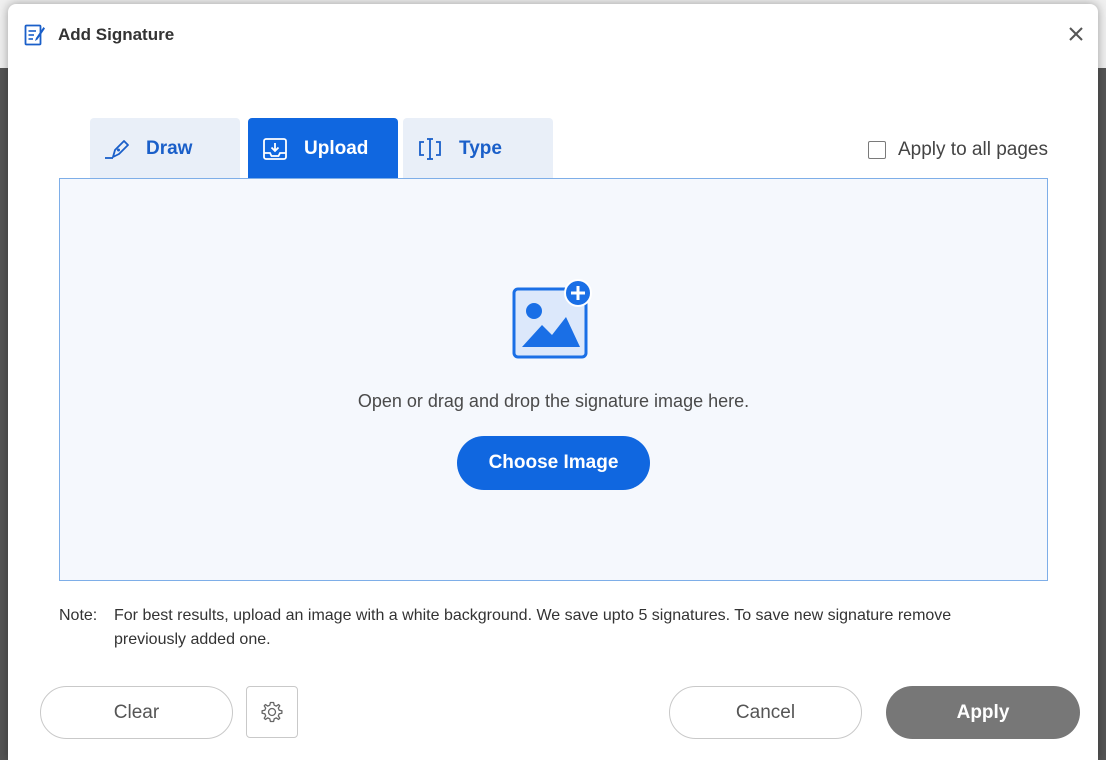 The height and width of the screenshot is (760, 1106). I want to click on signature-document-icon, so click(34, 35).